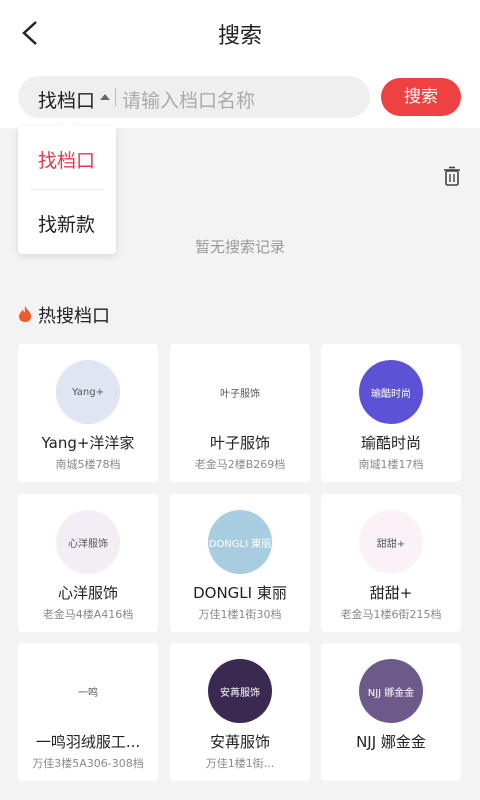 This screenshot has width=480, height=800. I want to click on search-button: 搜索, so click(421, 97).